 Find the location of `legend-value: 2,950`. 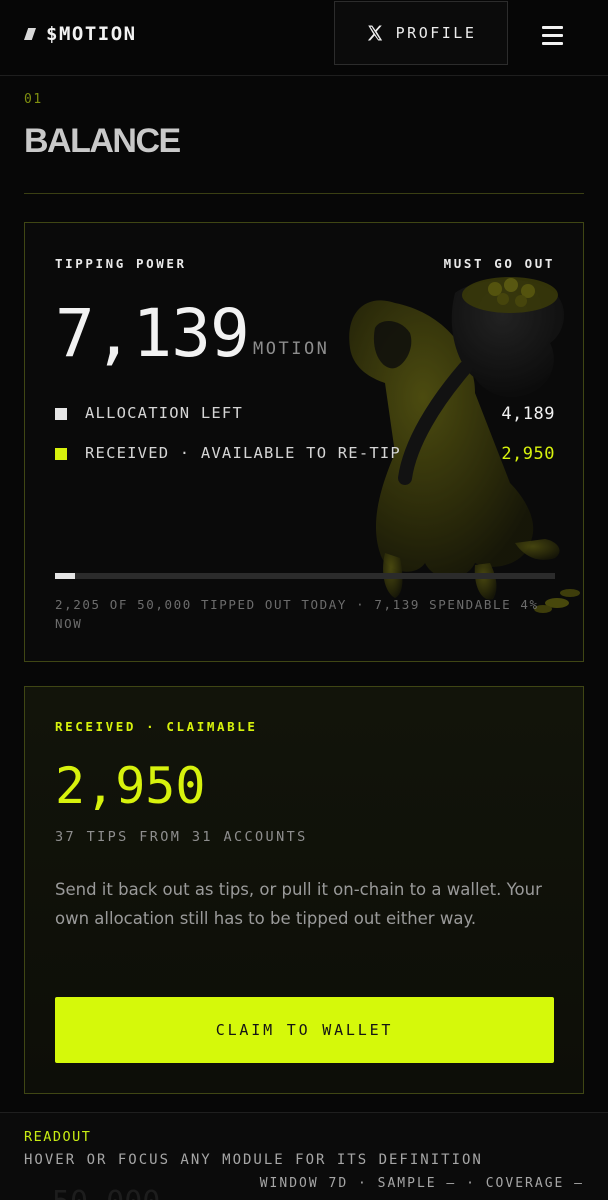

legend-value: 2,950 is located at coordinates (528, 454).